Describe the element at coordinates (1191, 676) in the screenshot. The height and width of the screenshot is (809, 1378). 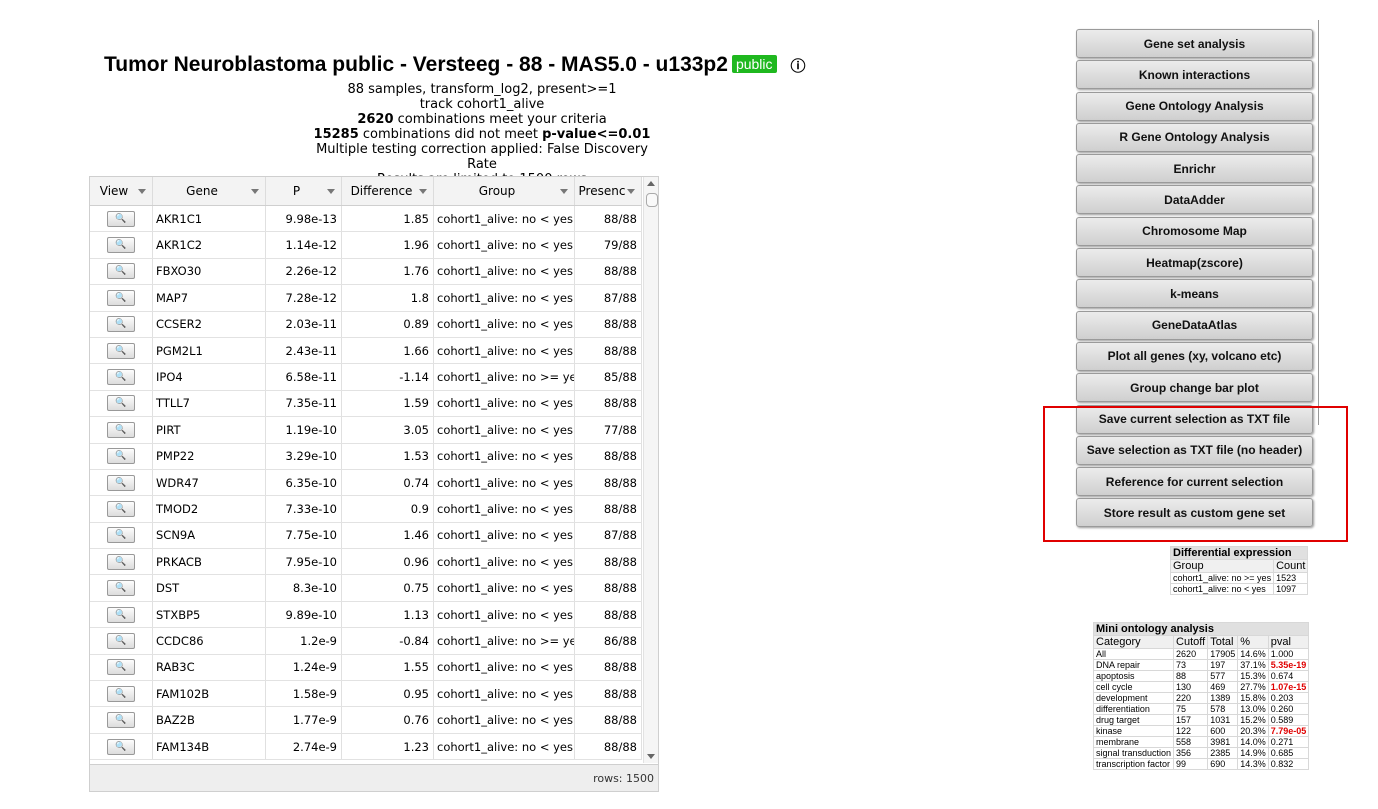
I see `mo-cutoff-cell: 88` at that location.